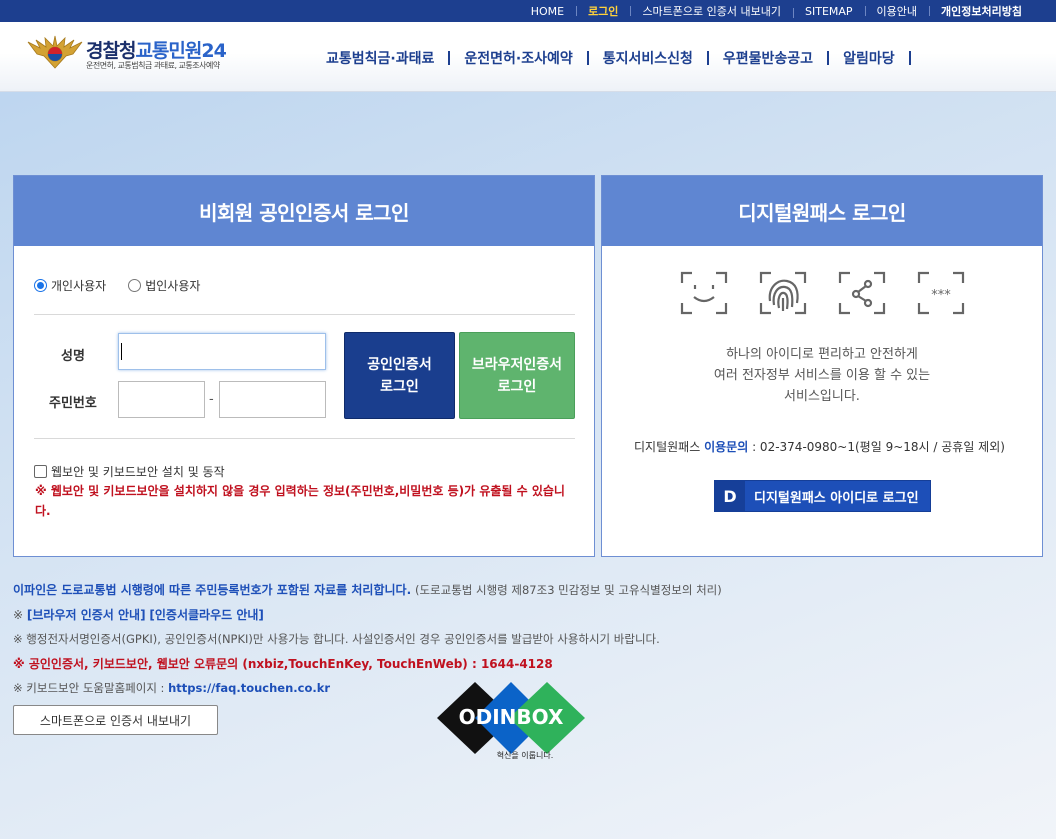  I want to click on notice-browser-cert: ※ [브라우저 인증서 안내] [인증서클라우드 안내], so click(138, 614).